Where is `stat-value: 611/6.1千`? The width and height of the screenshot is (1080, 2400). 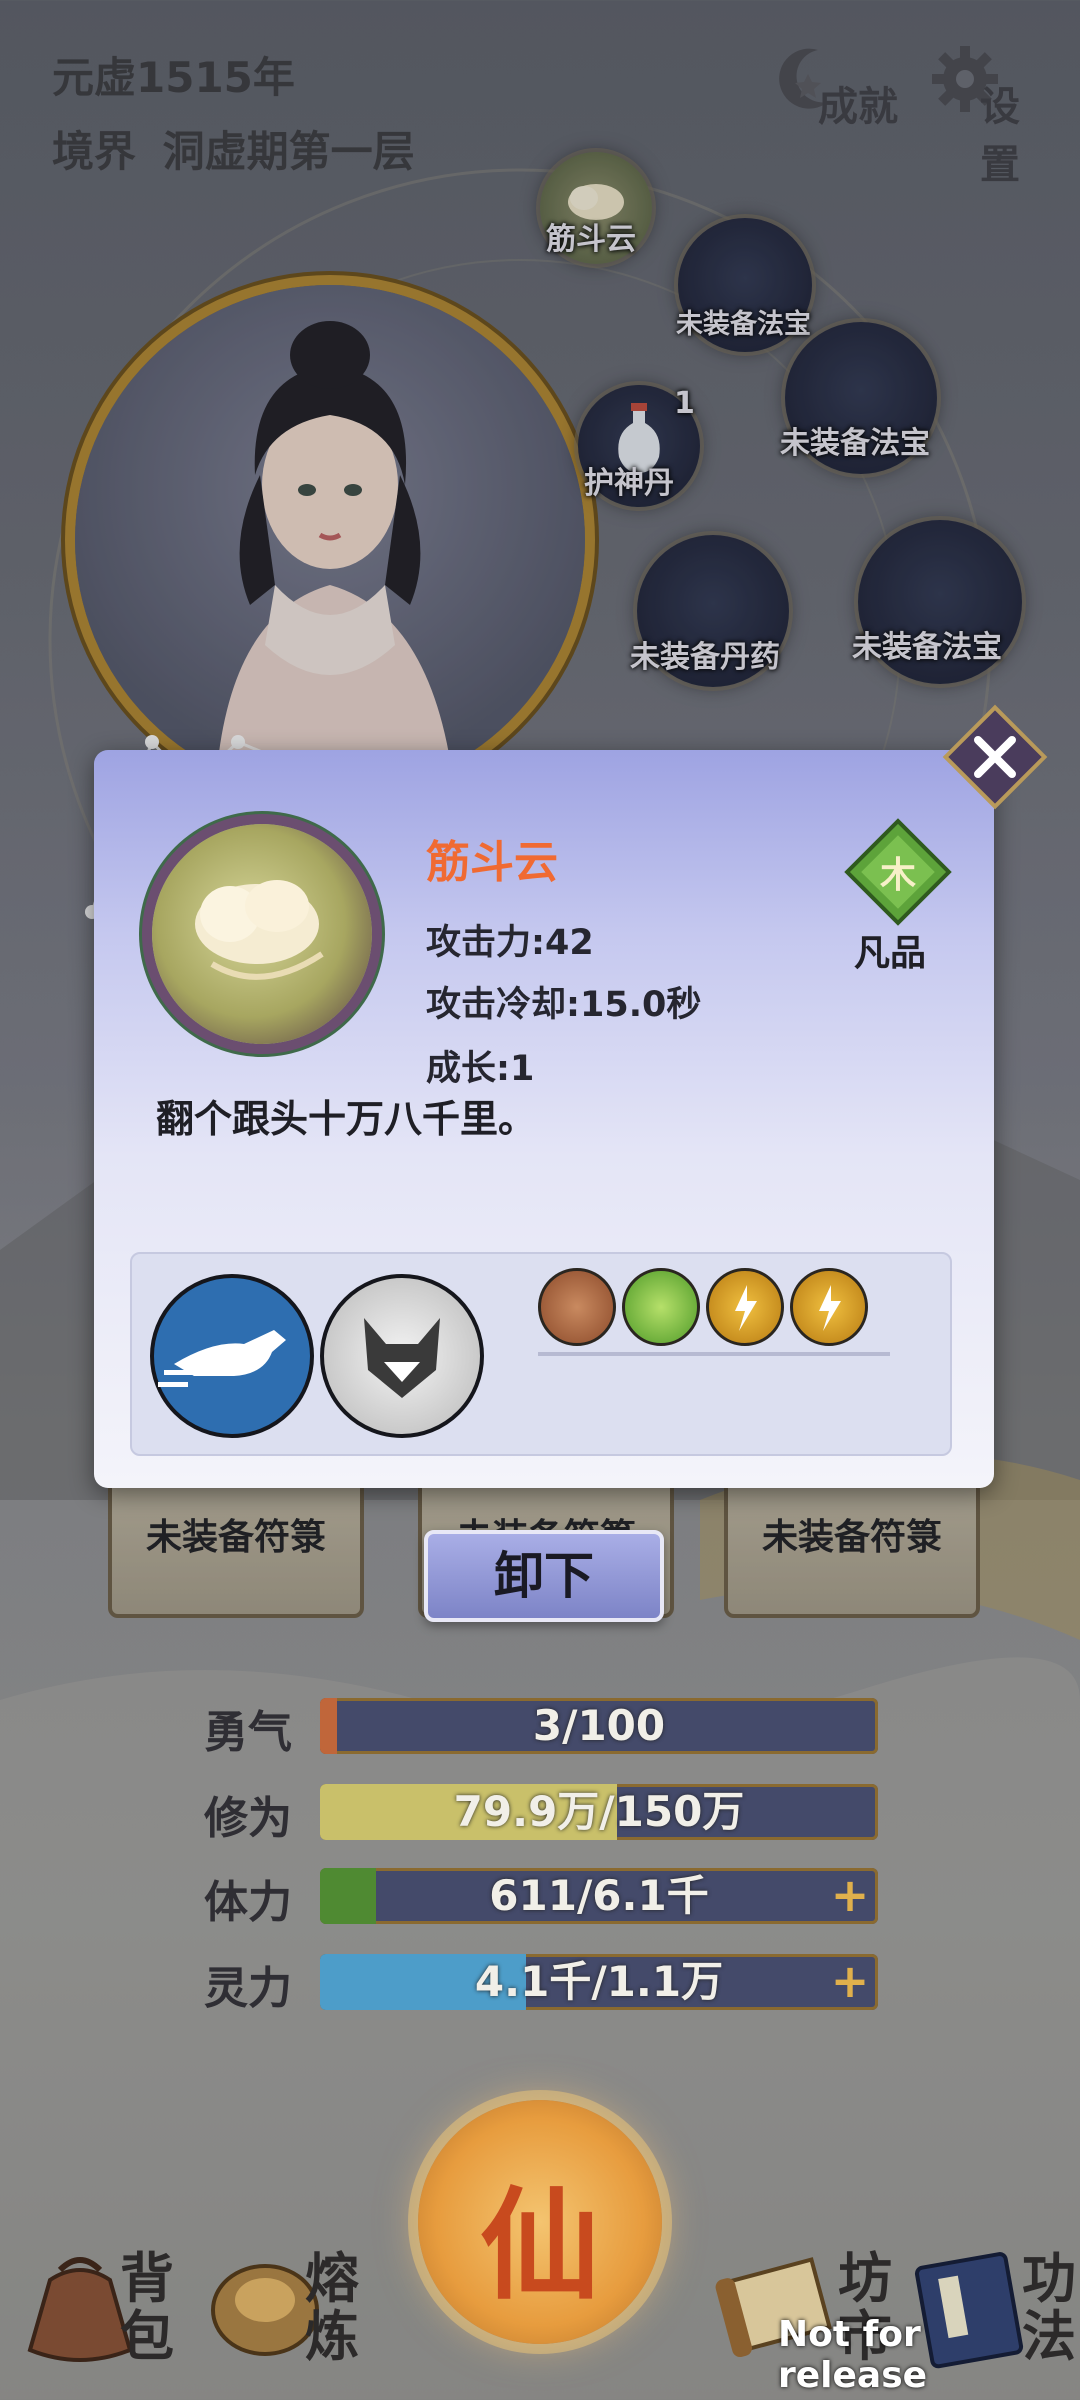
stat-value: 611/6.1千 is located at coordinates (599, 1895).